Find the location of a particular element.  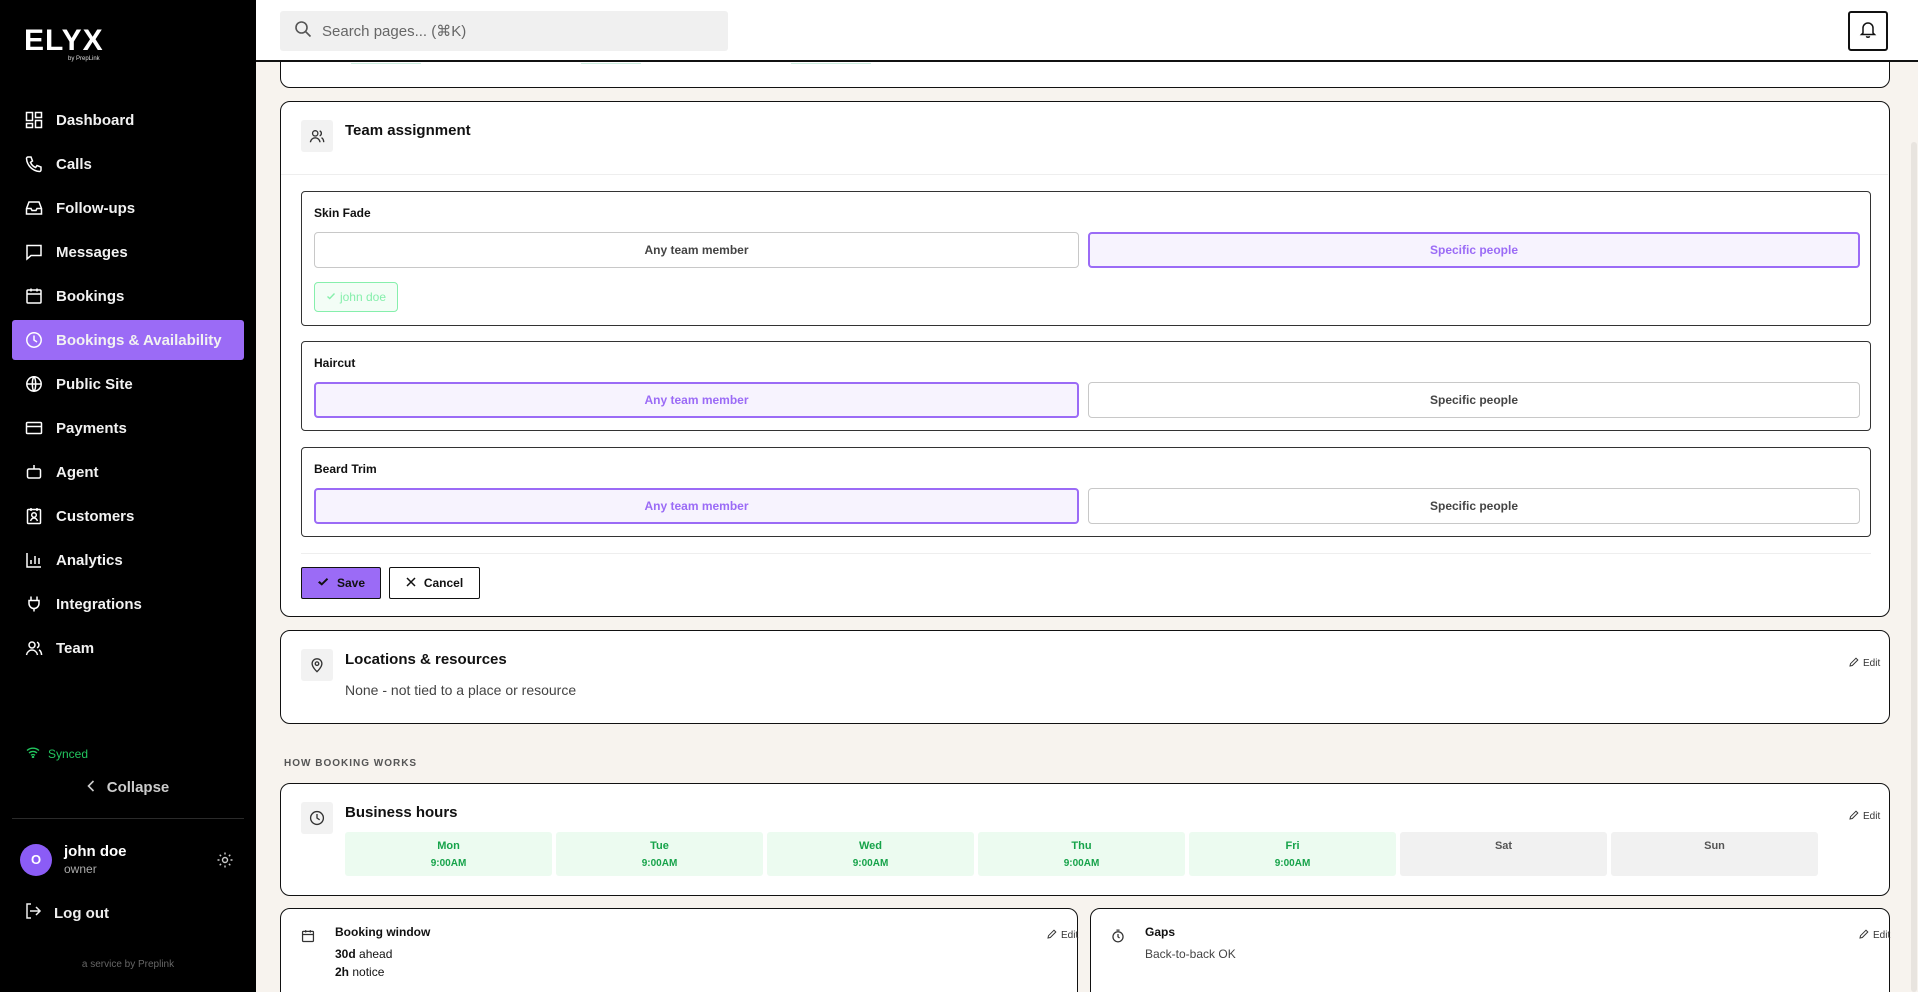

logout-icon is located at coordinates (33, 913).